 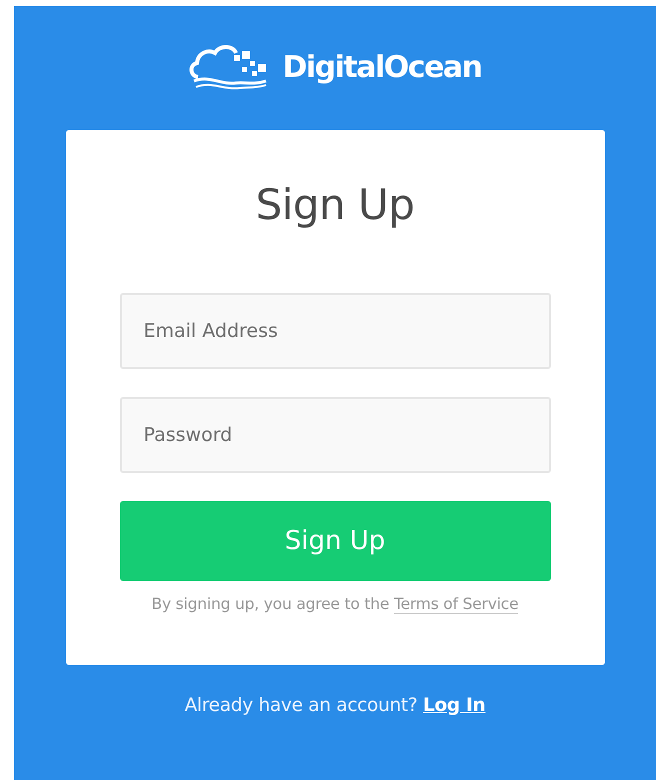 What do you see at coordinates (335, 331) in the screenshot?
I see `email-field: Email Address` at bounding box center [335, 331].